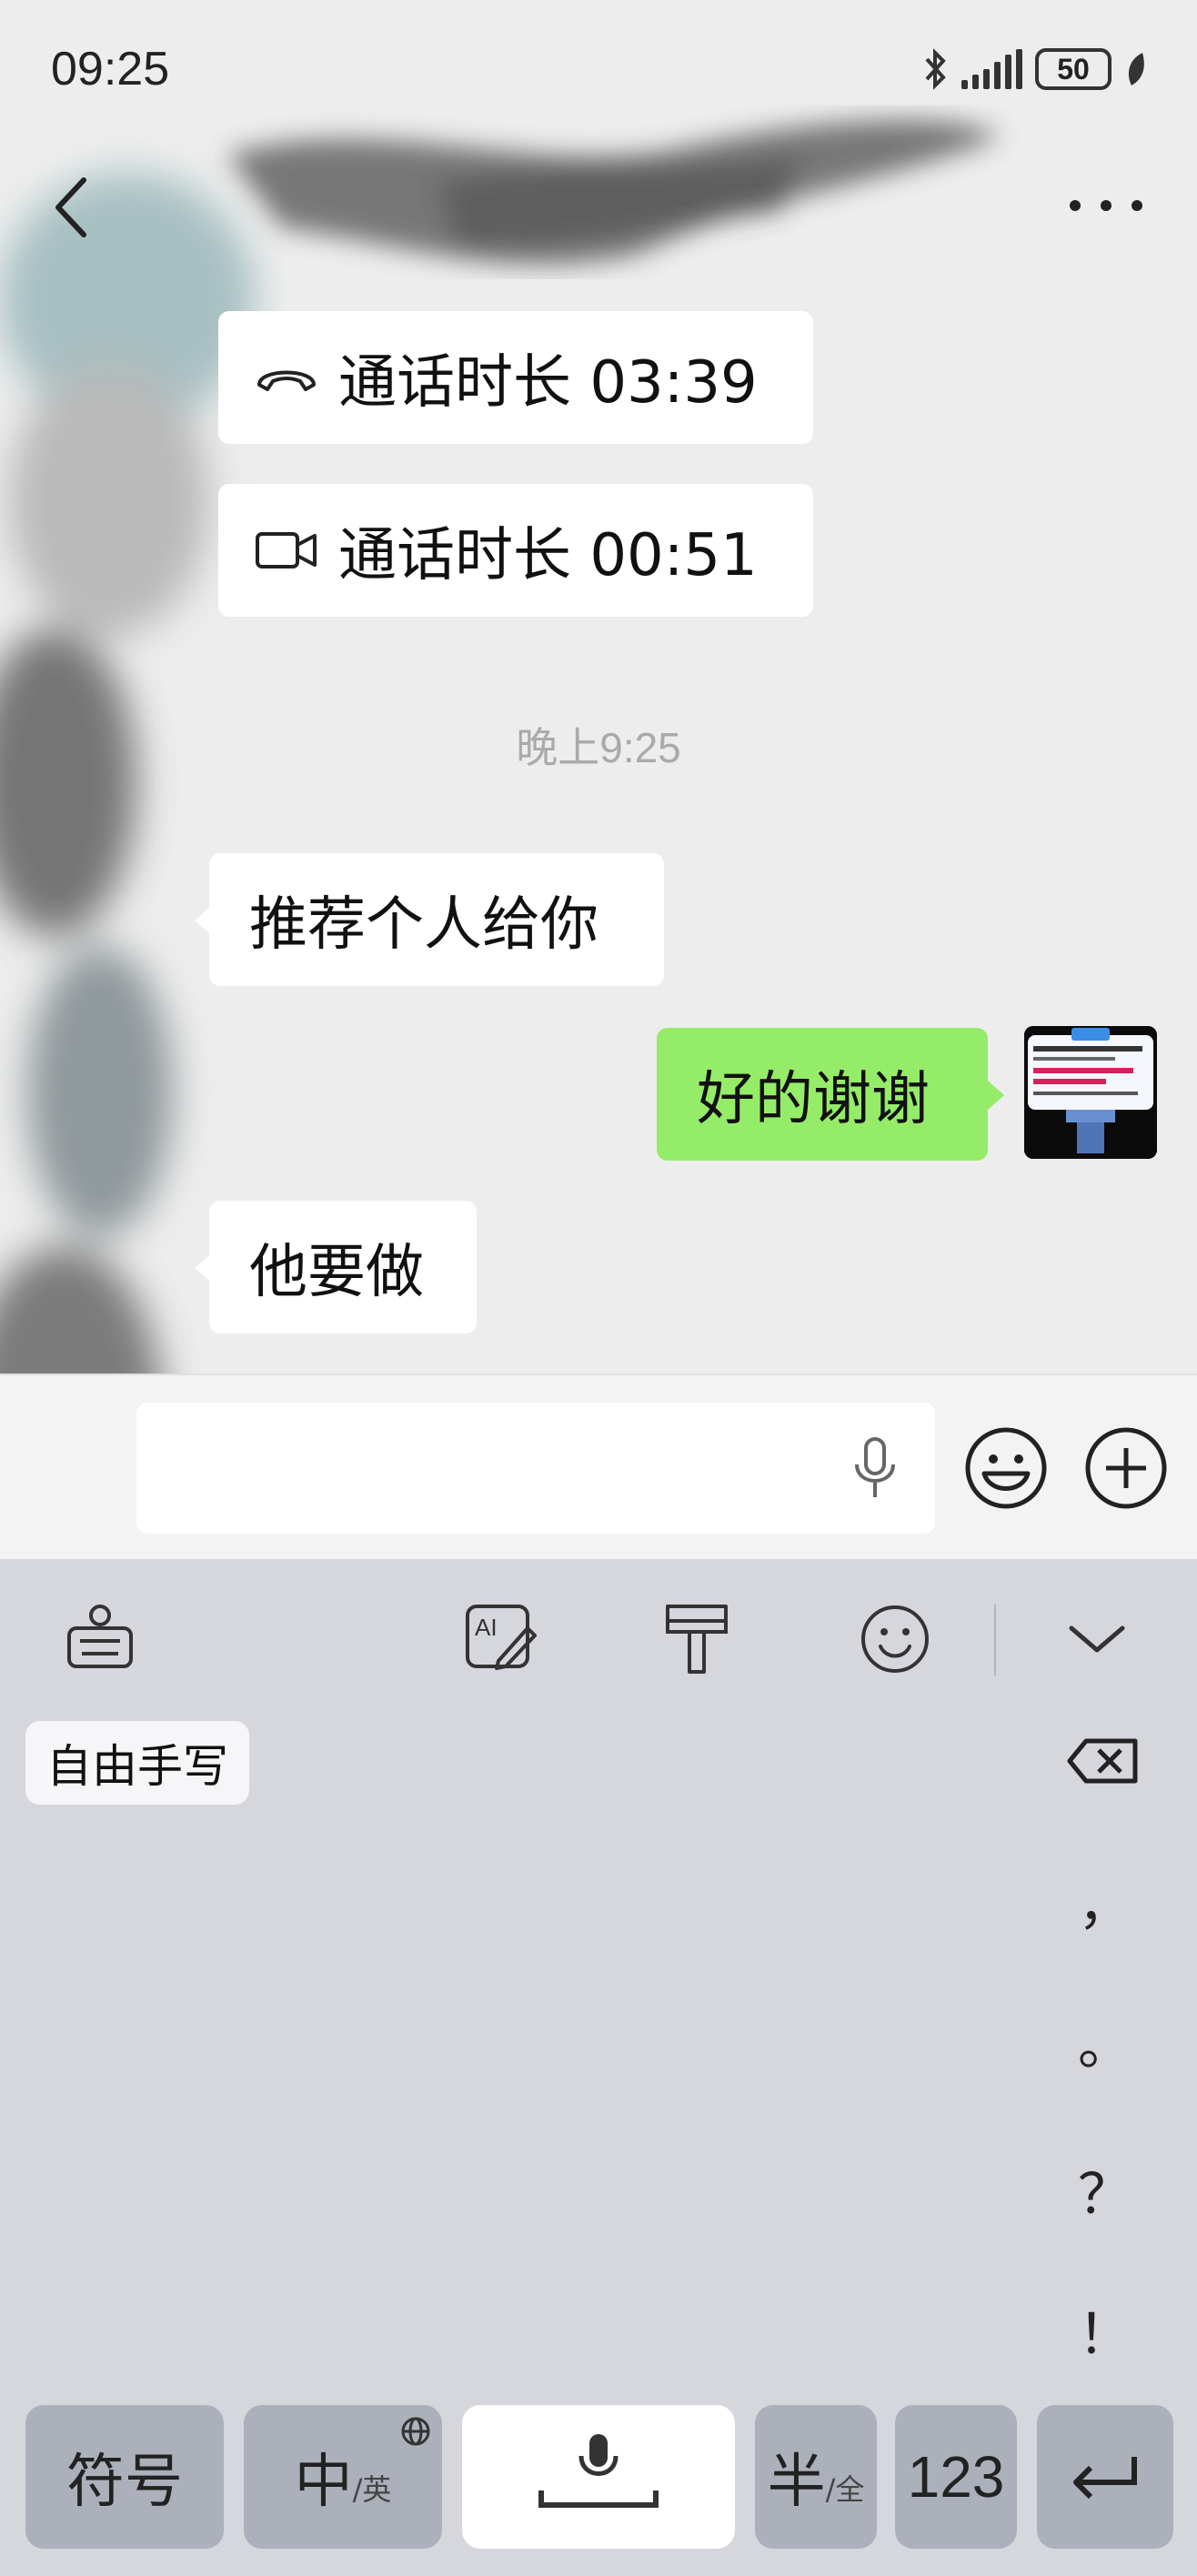 The image size is (1197, 2576). What do you see at coordinates (1136, 69) in the screenshot?
I see `leaf-icon` at bounding box center [1136, 69].